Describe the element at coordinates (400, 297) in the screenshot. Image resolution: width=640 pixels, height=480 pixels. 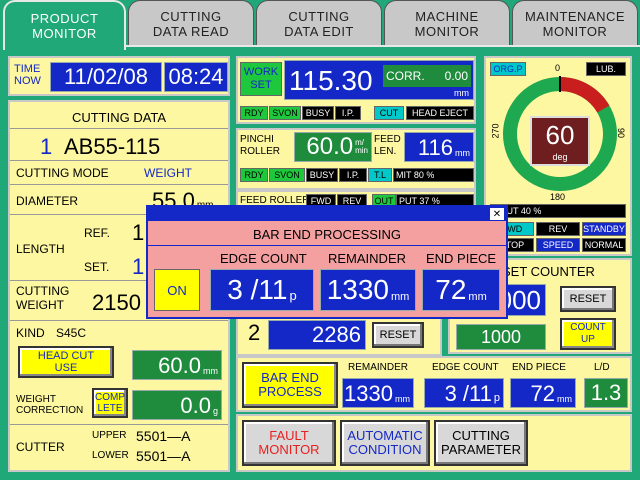
I see `popup-remainder-unit: mm` at that location.